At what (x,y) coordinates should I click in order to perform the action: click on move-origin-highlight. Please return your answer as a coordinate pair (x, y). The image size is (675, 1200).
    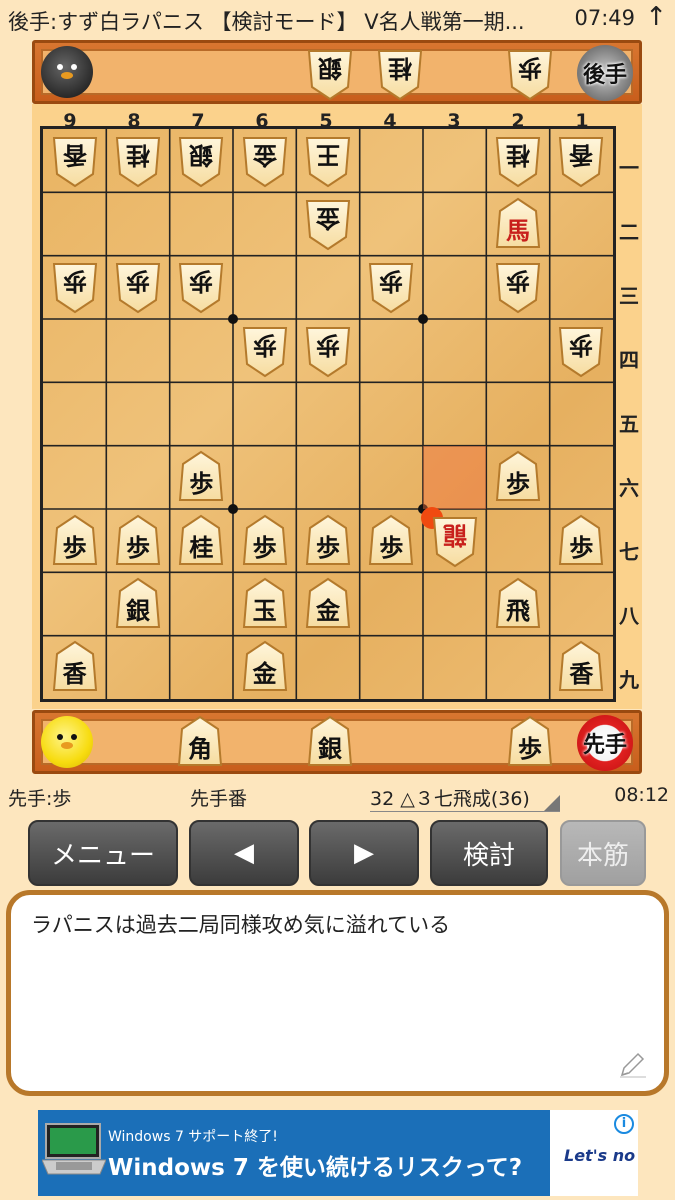
    Looking at the image, I should click on (455, 477).